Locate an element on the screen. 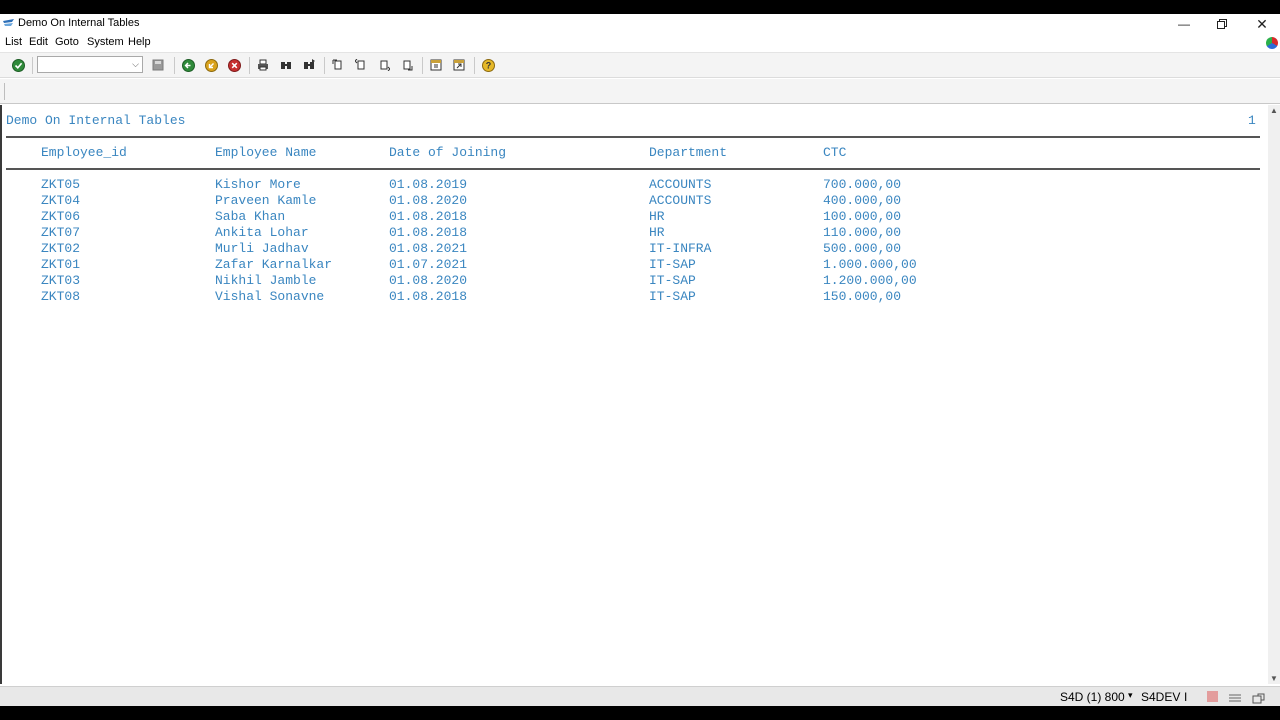  menu-edit: Edit is located at coordinates (38, 42).